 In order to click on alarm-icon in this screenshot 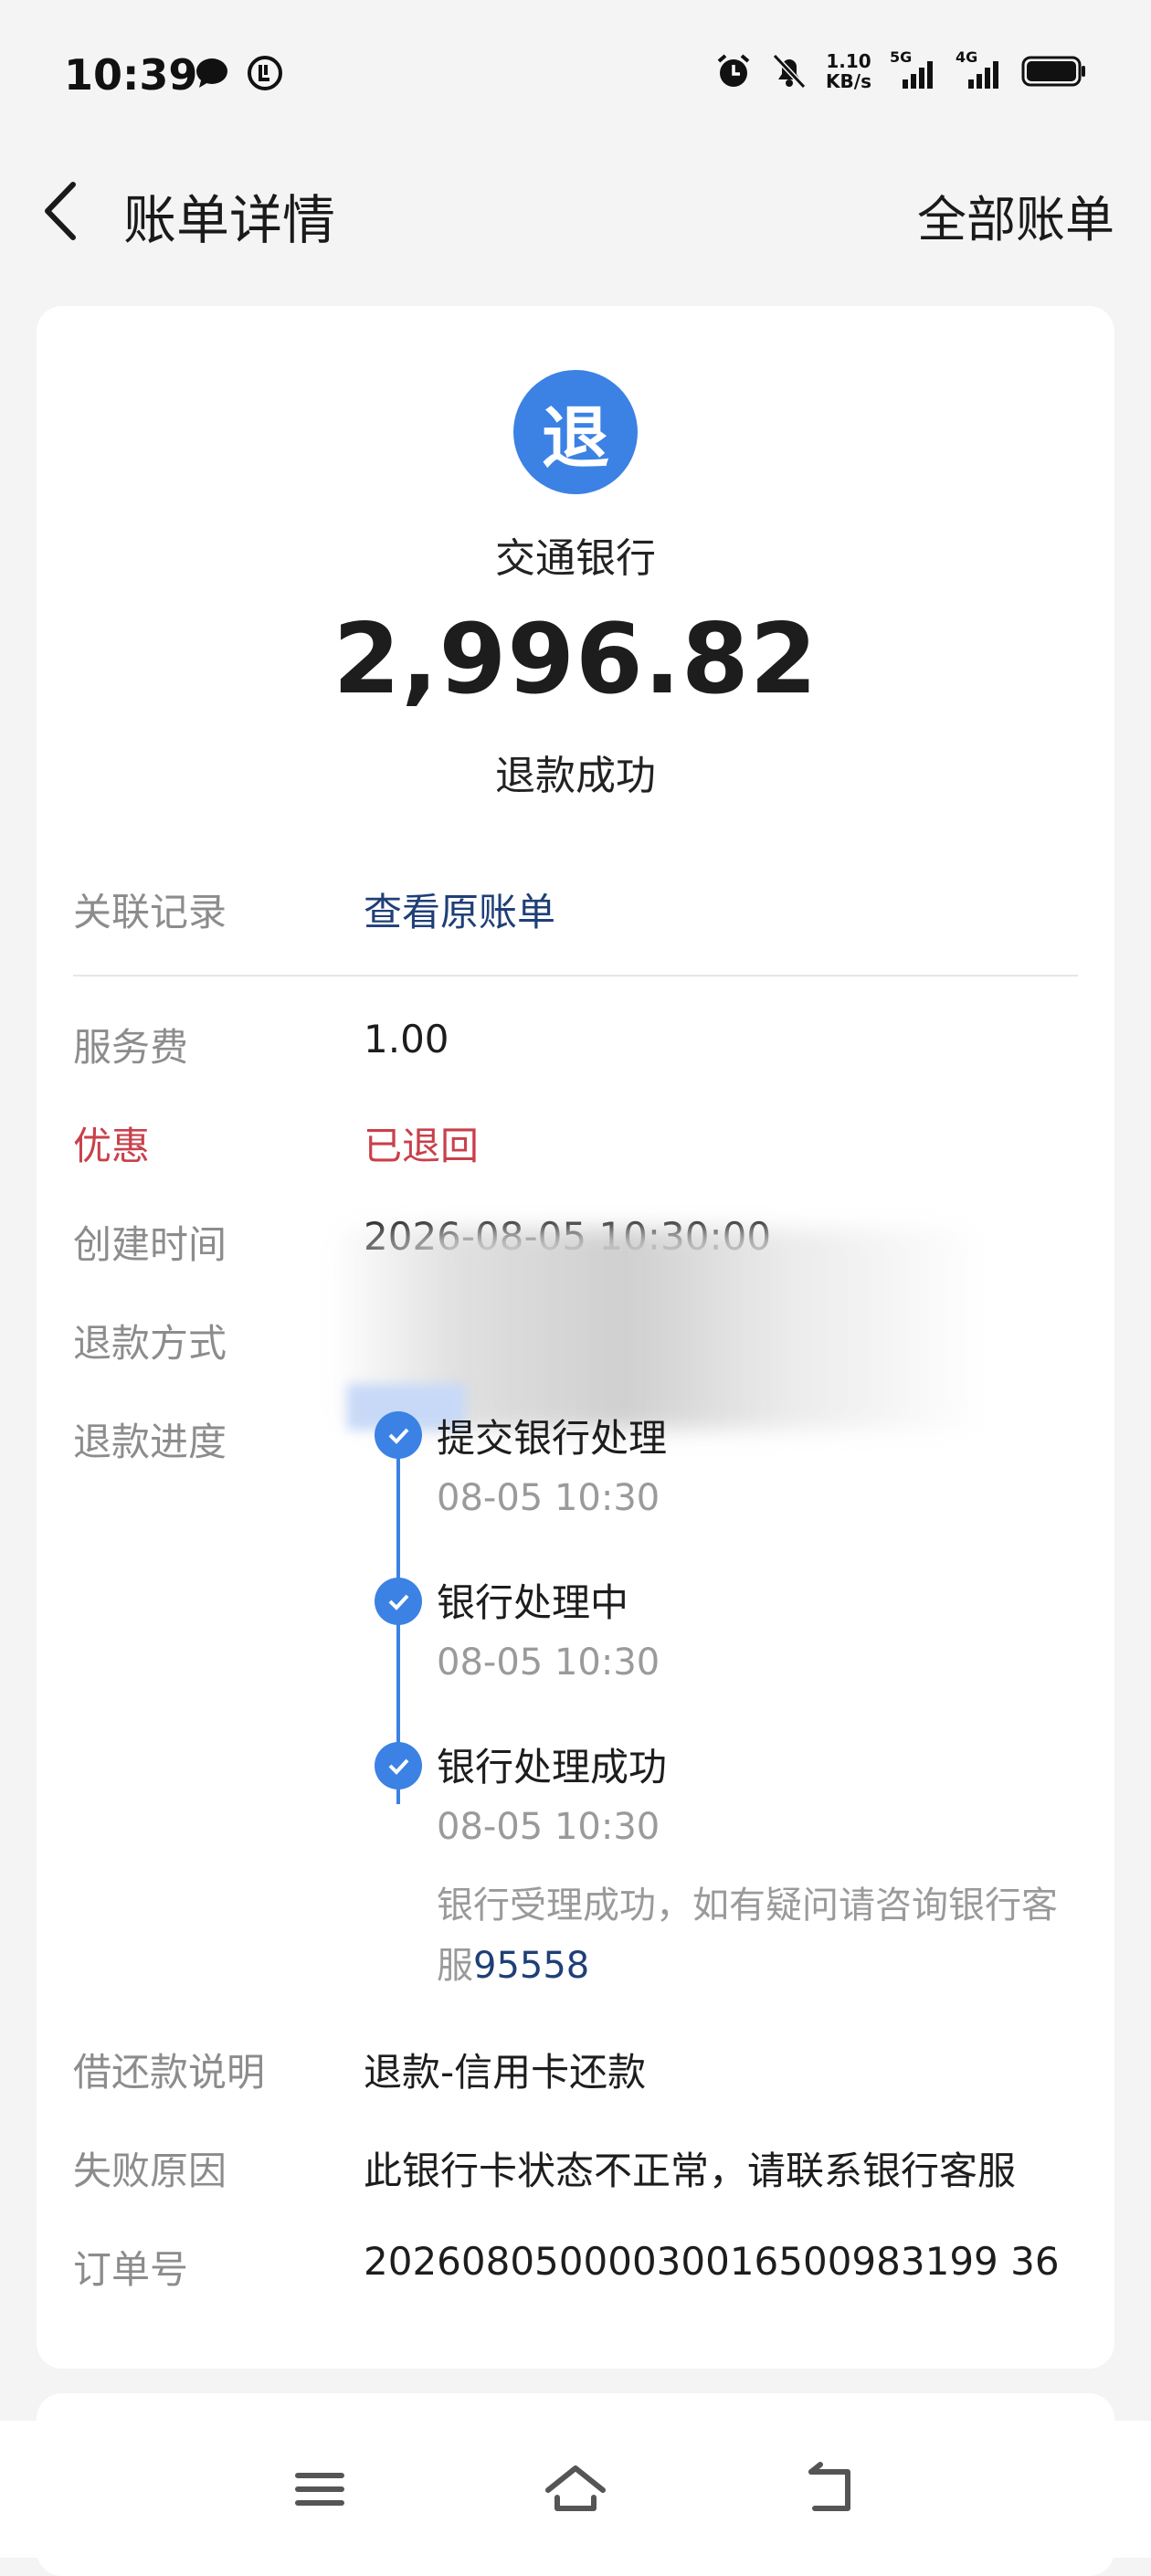, I will do `click(733, 70)`.